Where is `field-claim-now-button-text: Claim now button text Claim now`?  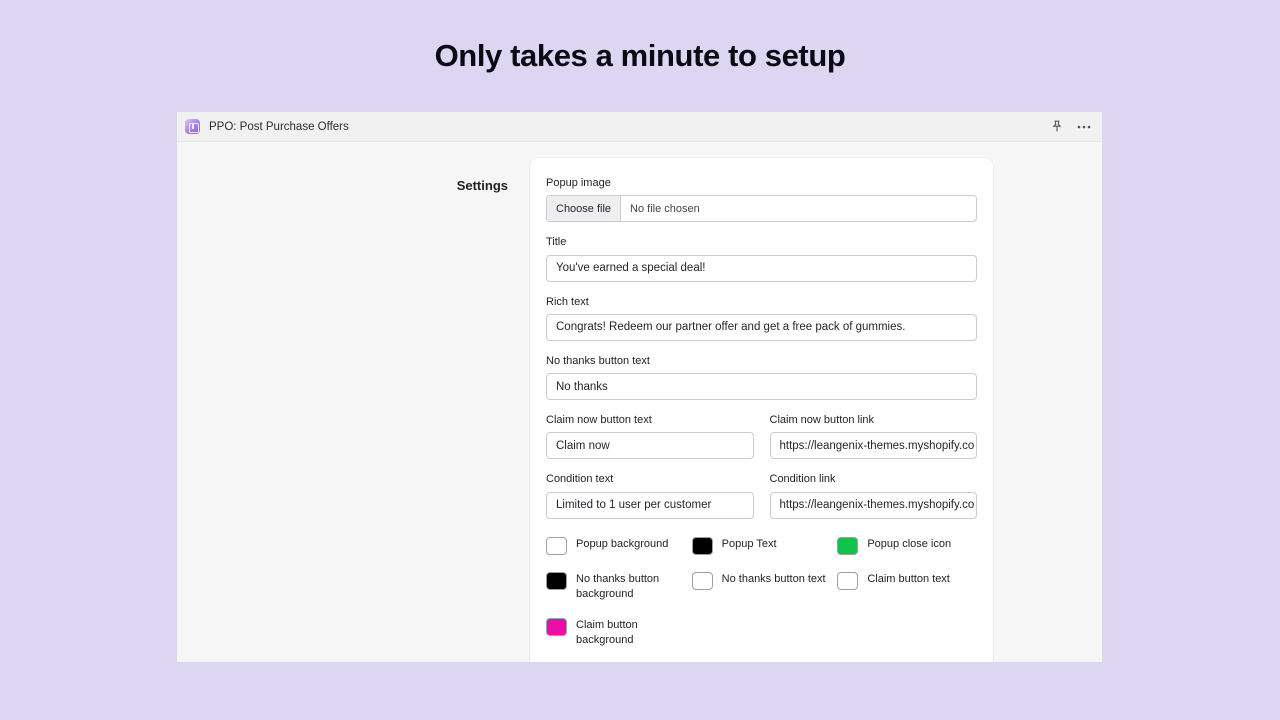
field-claim-now-button-text: Claim now button text Claim now is located at coordinates (650, 436).